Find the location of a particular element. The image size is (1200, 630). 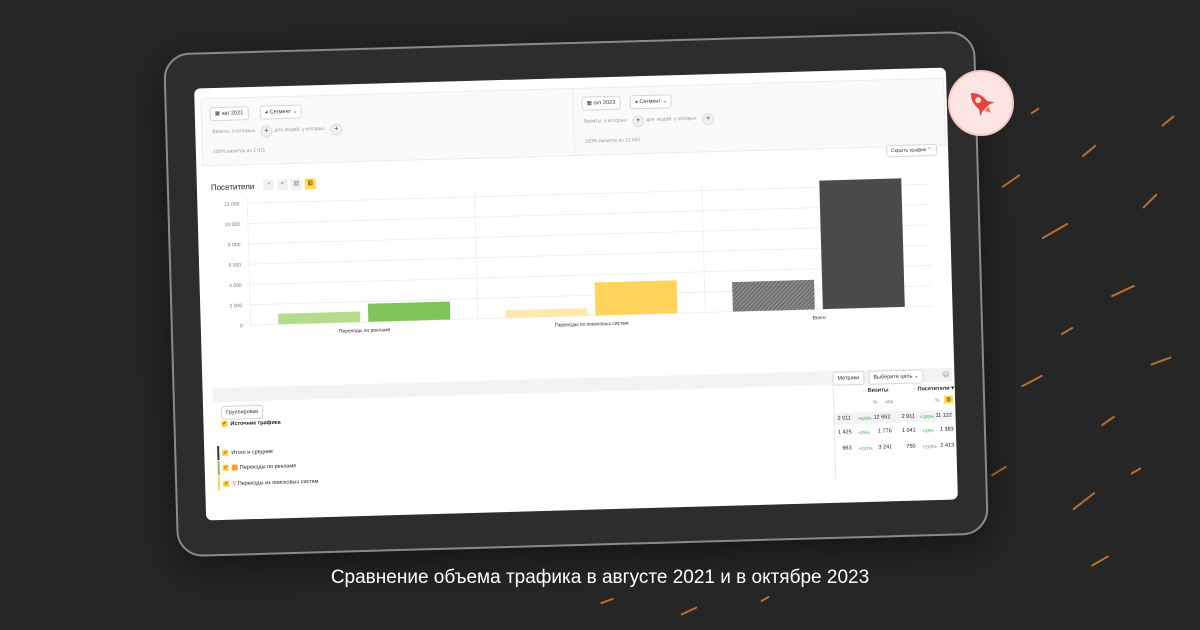

row-visitors-b: 1 383 is located at coordinates (946, 429).